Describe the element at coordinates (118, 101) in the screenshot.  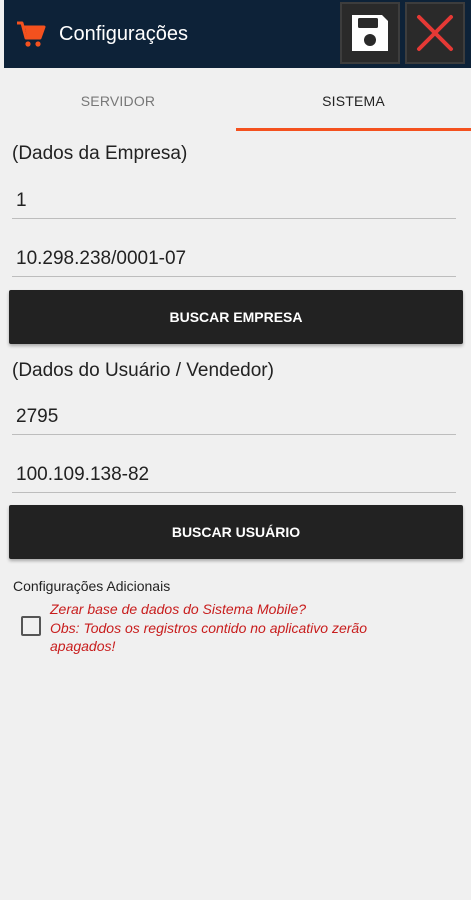
I see `tab-servidor: SERVIDOR` at that location.